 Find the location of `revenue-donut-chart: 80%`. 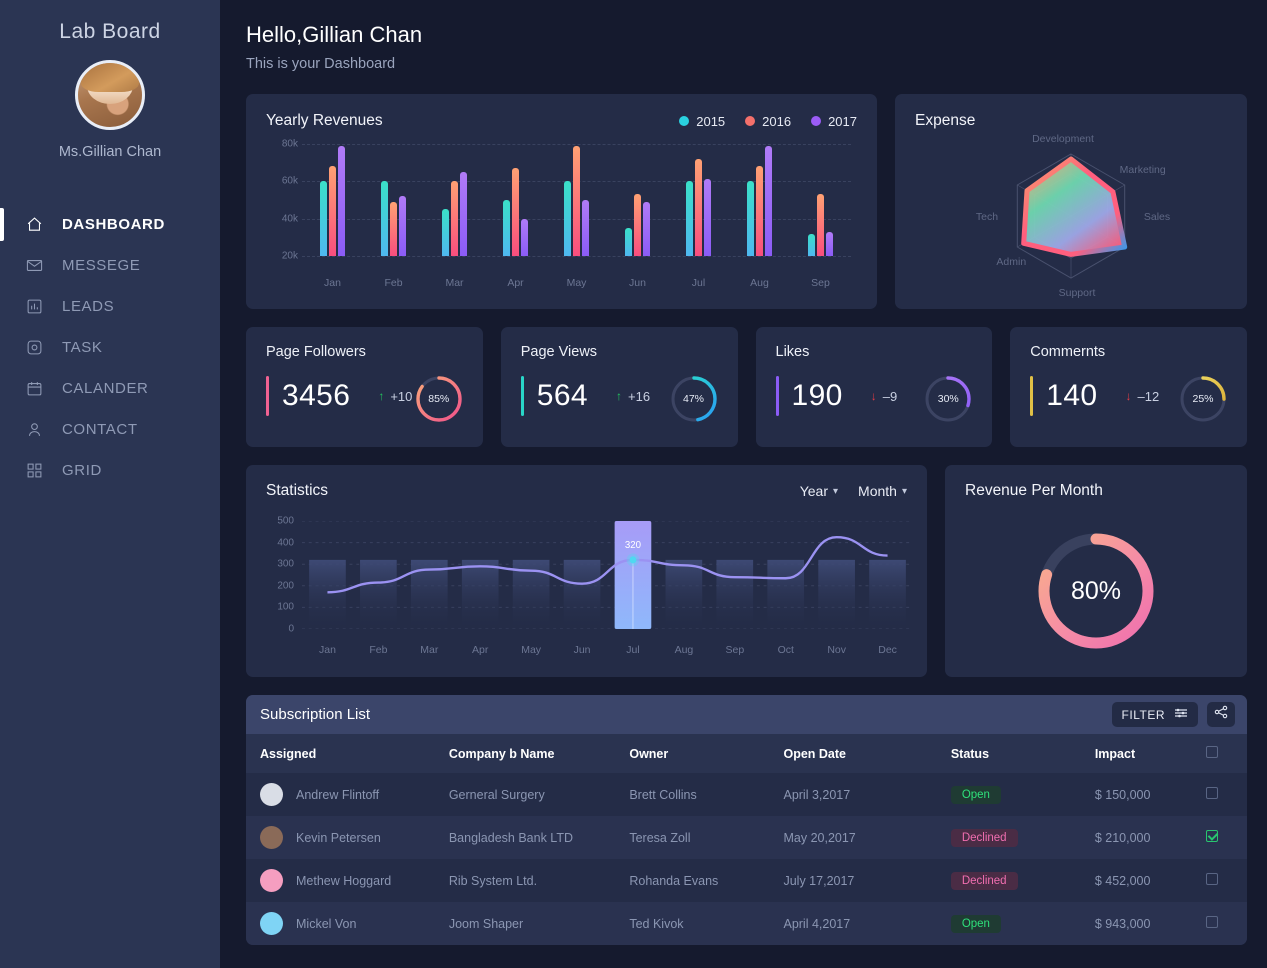

revenue-donut-chart: 80% is located at coordinates (1096, 591).